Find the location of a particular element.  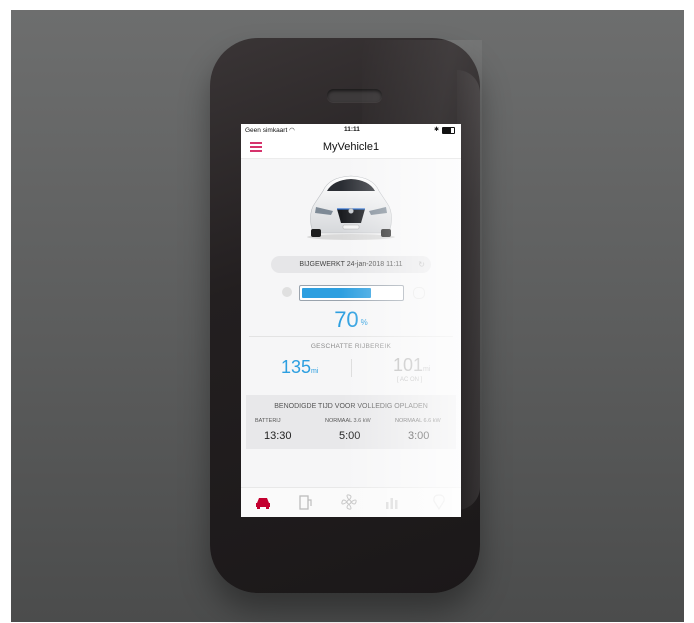

updated-timestamp: 24-jan-2018 11:11 is located at coordinates (374, 264).